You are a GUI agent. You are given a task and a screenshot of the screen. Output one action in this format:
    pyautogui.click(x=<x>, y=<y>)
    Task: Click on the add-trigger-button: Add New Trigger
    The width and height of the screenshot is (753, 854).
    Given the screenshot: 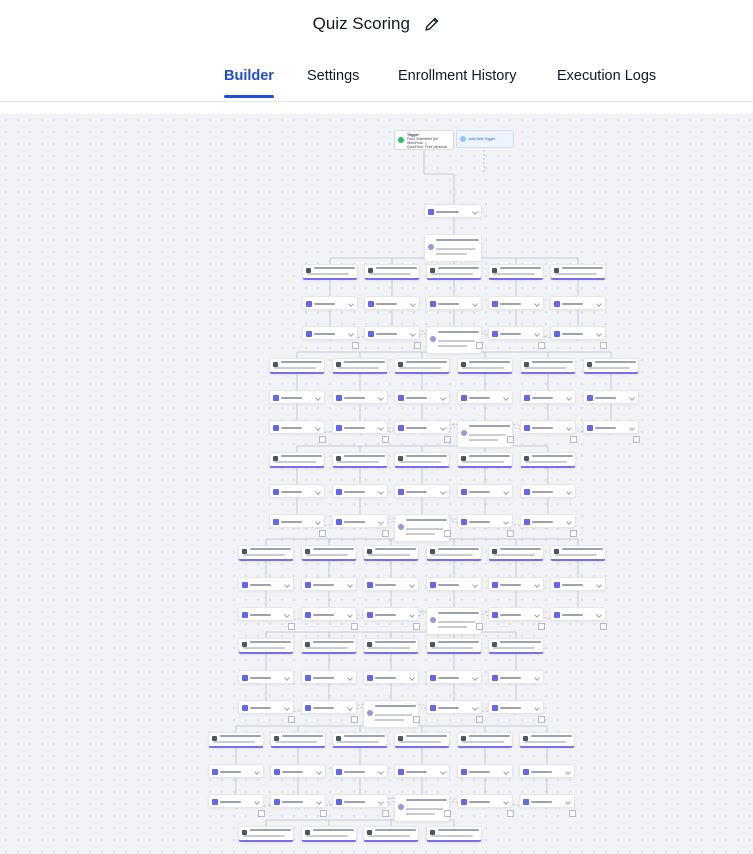 What is the action you would take?
    pyautogui.click(x=485, y=139)
    